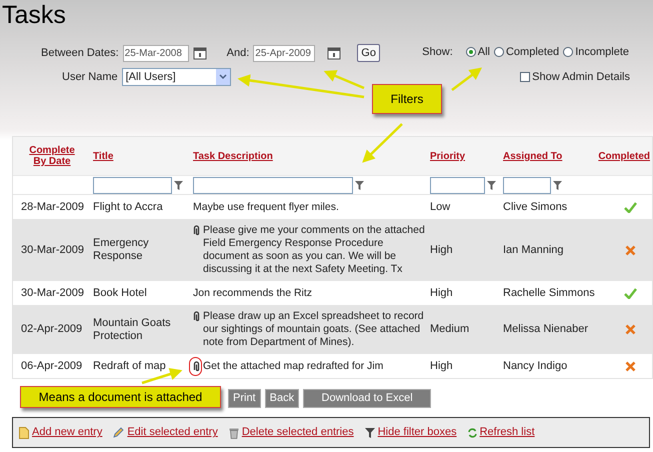  Describe the element at coordinates (368, 53) in the screenshot. I see `go-button: Go` at that location.